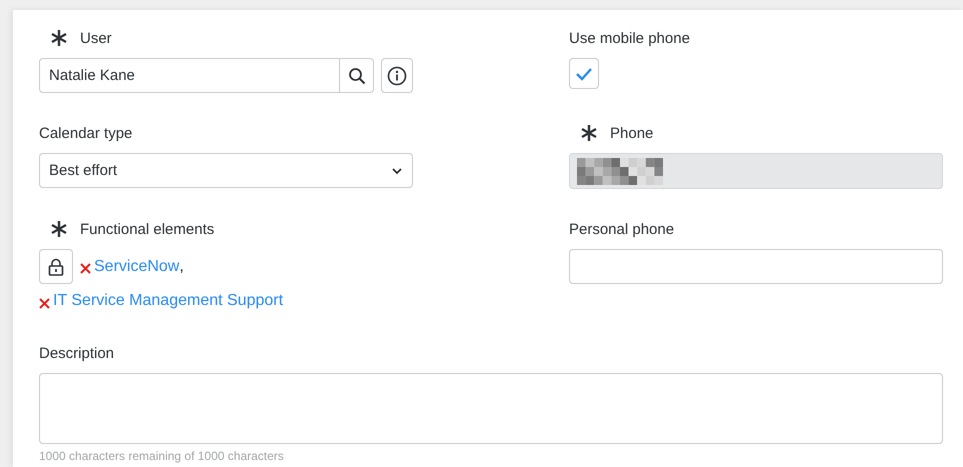  Describe the element at coordinates (147, 229) in the screenshot. I see `field-label: Functional elements` at that location.